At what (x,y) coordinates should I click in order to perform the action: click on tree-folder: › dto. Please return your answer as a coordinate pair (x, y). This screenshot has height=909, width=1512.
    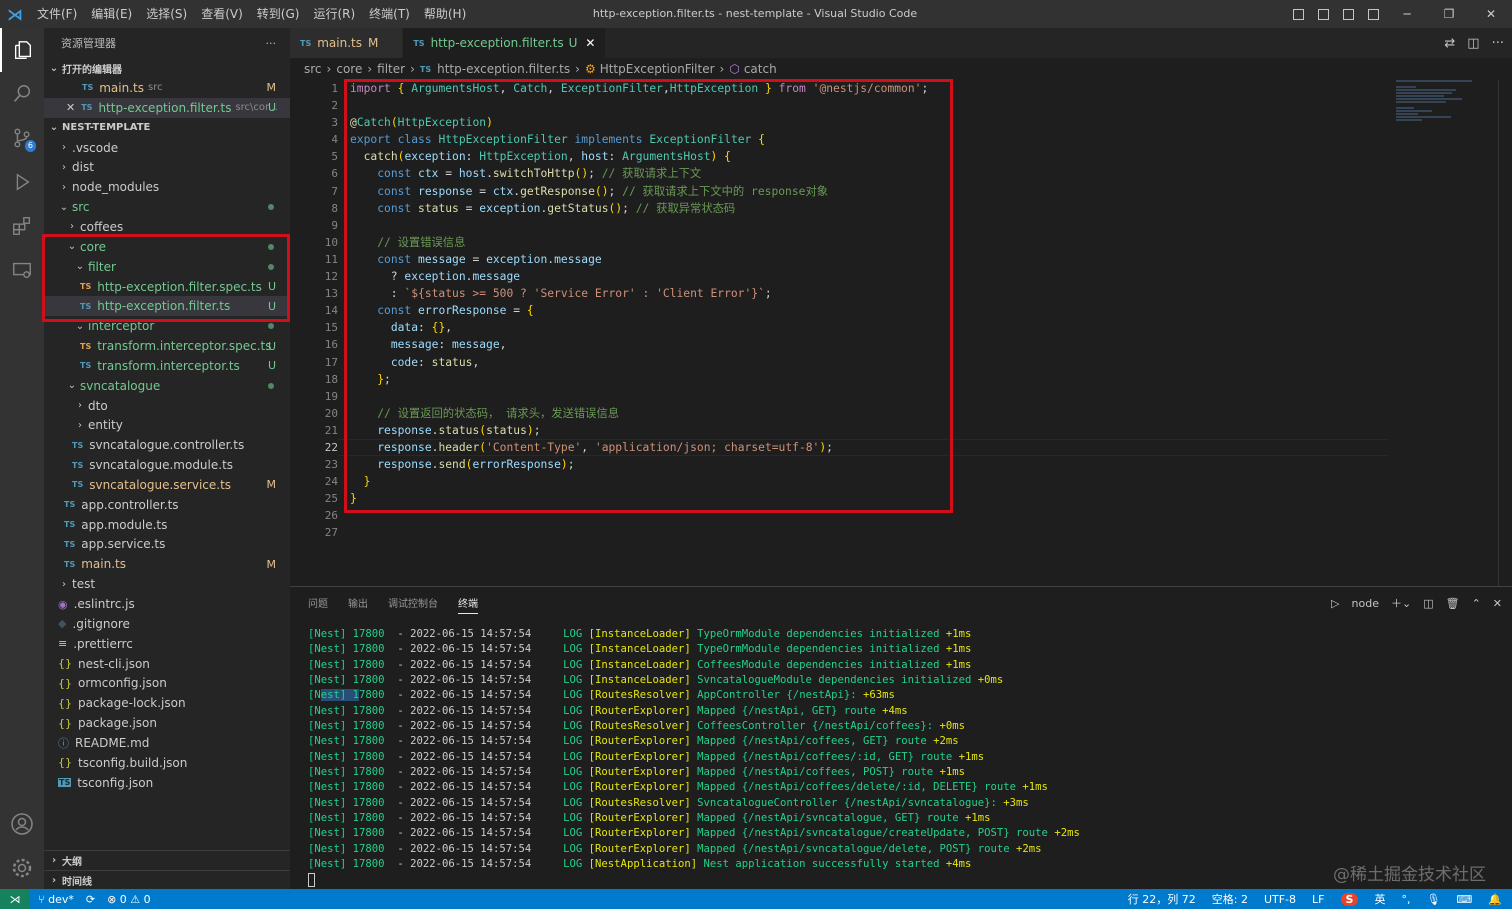
    Looking at the image, I should click on (167, 406).